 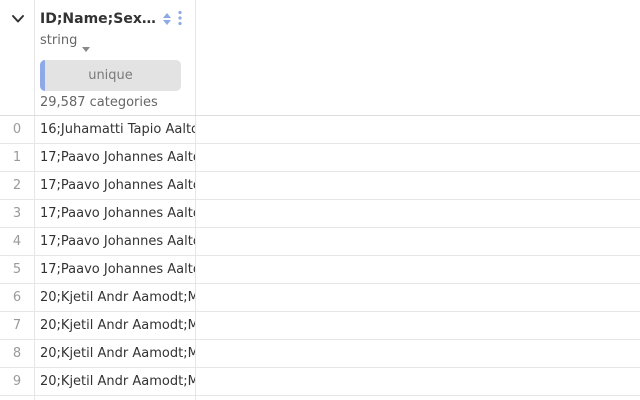 I want to click on more-options-icon, so click(x=180, y=18).